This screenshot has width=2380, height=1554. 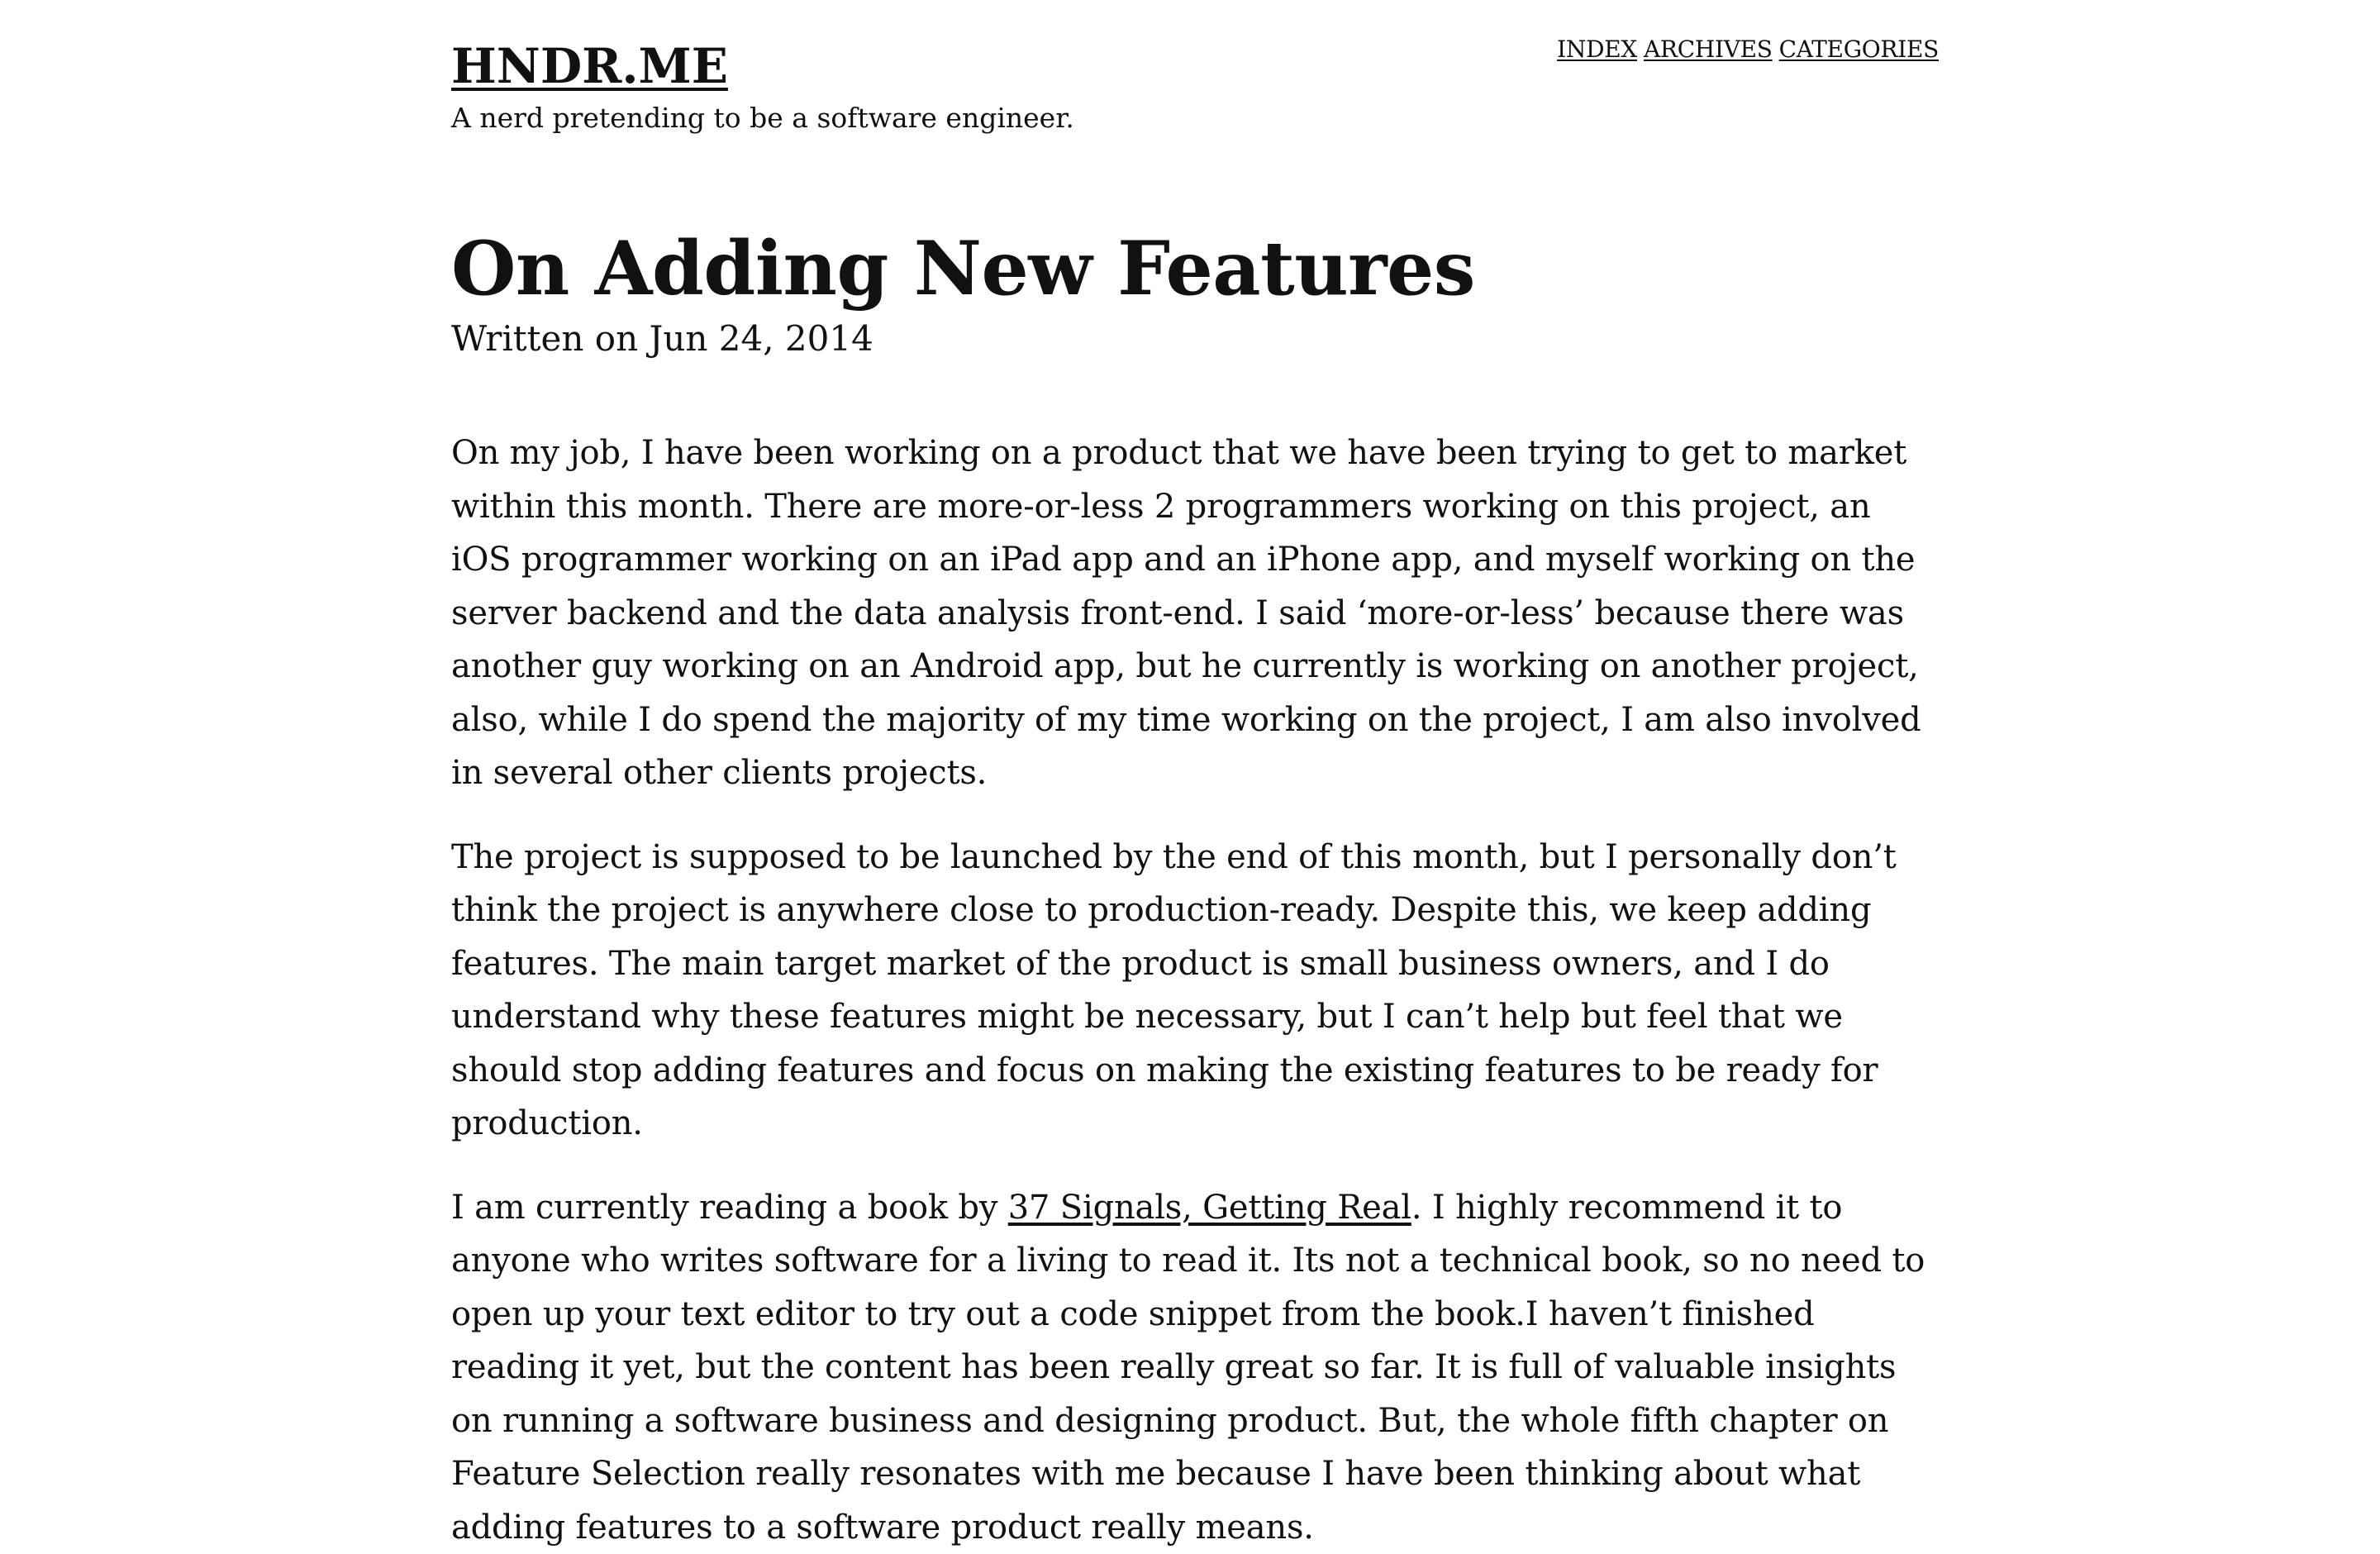 I want to click on site-title-link: HNDR.ME, so click(x=589, y=66).